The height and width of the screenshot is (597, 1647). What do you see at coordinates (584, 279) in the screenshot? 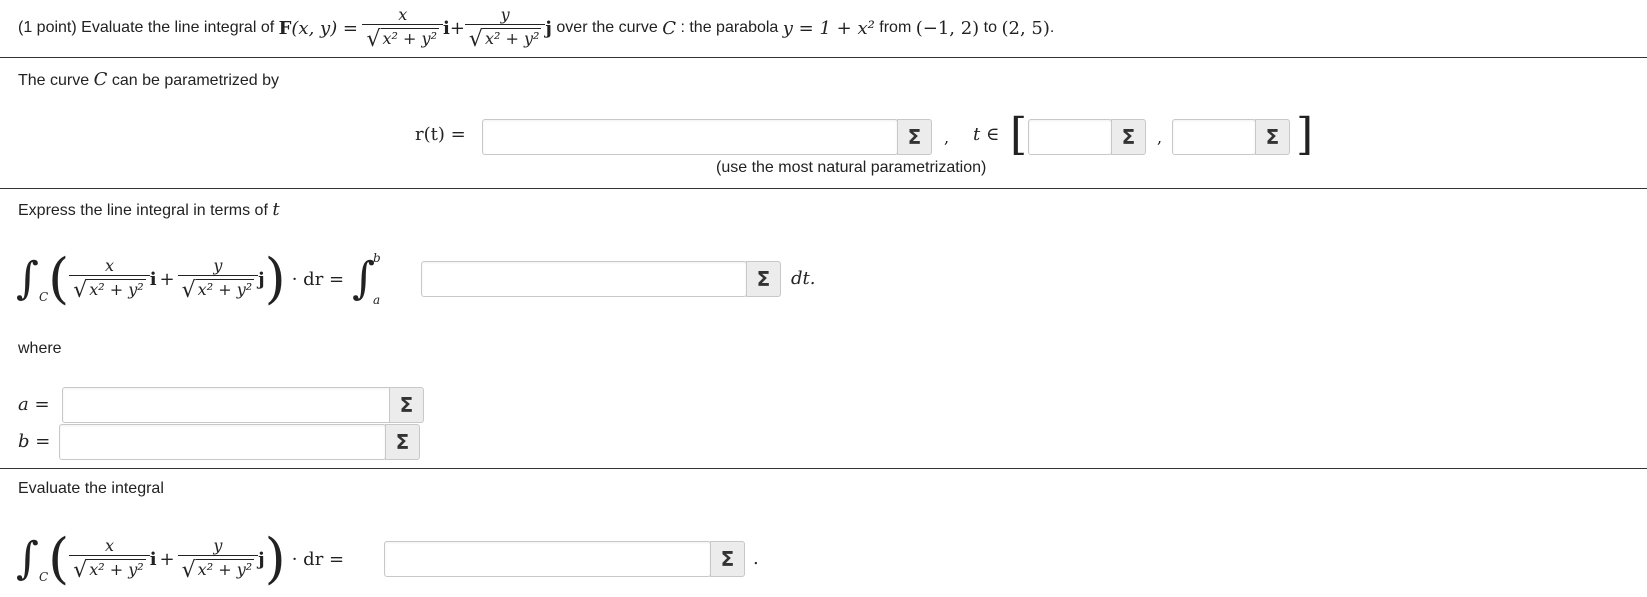
I see `integrand-input` at bounding box center [584, 279].